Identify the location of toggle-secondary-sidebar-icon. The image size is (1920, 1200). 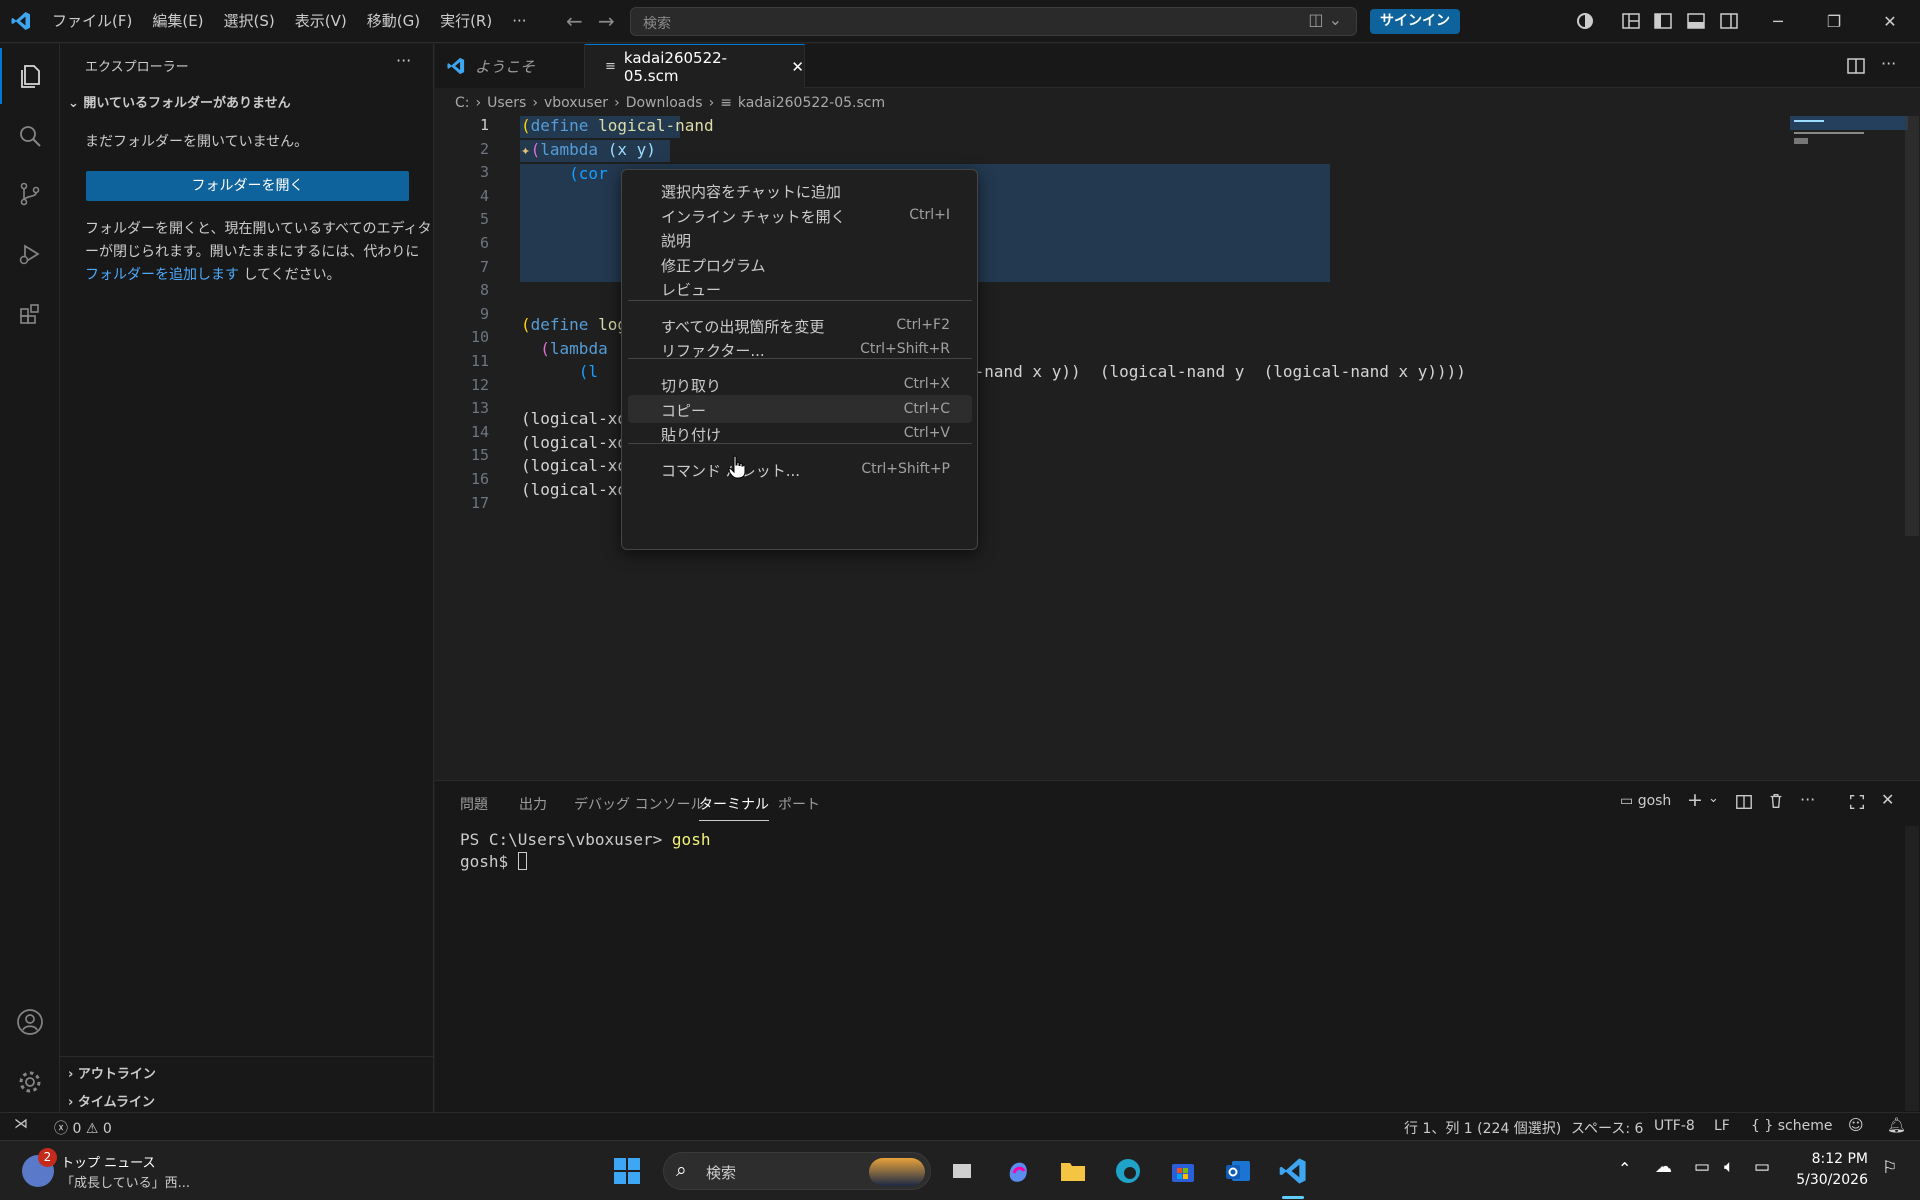
(1729, 21).